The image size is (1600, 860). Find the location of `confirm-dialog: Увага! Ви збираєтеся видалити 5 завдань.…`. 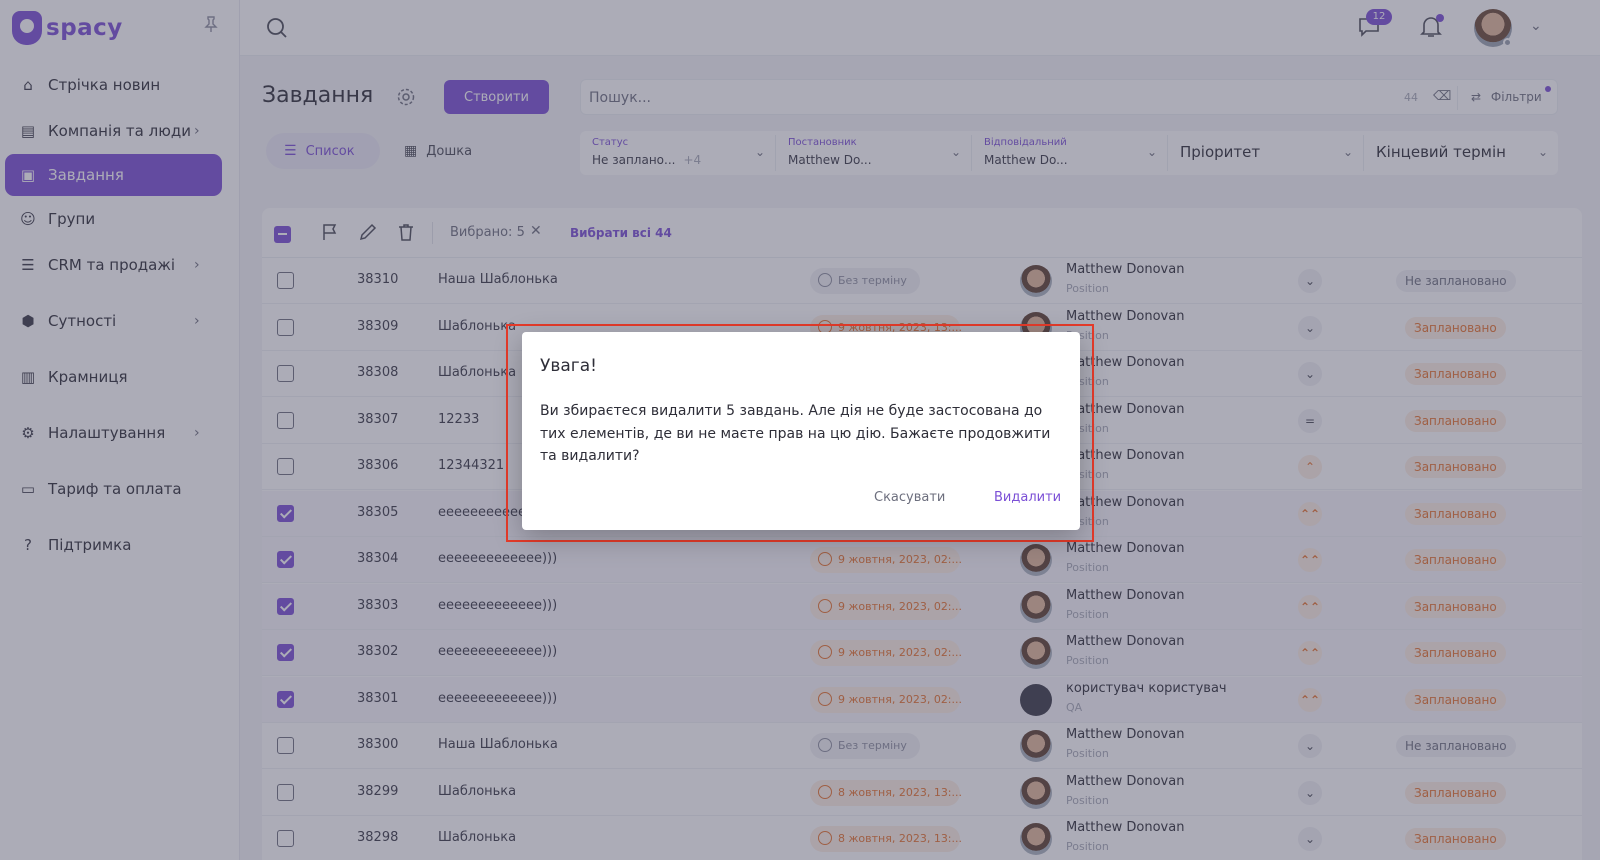

confirm-dialog: Увага! Ви збираєтеся видалити 5 завдань.… is located at coordinates (801, 431).